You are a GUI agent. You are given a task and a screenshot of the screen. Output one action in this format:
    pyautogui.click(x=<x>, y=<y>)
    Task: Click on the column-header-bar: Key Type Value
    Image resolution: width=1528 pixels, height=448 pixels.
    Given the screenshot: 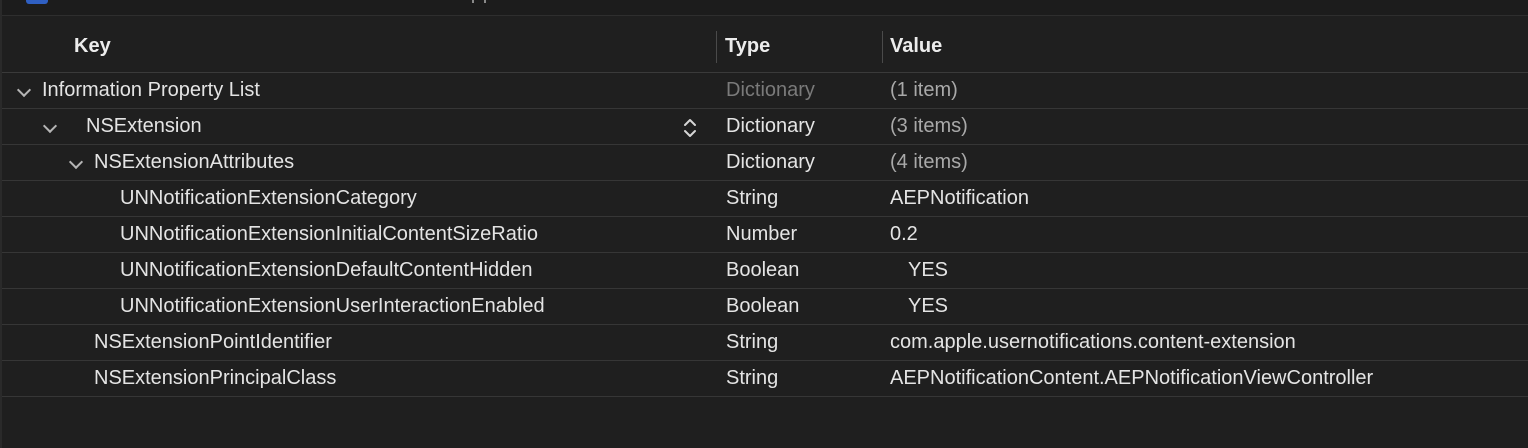 What is the action you would take?
    pyautogui.click(x=765, y=45)
    